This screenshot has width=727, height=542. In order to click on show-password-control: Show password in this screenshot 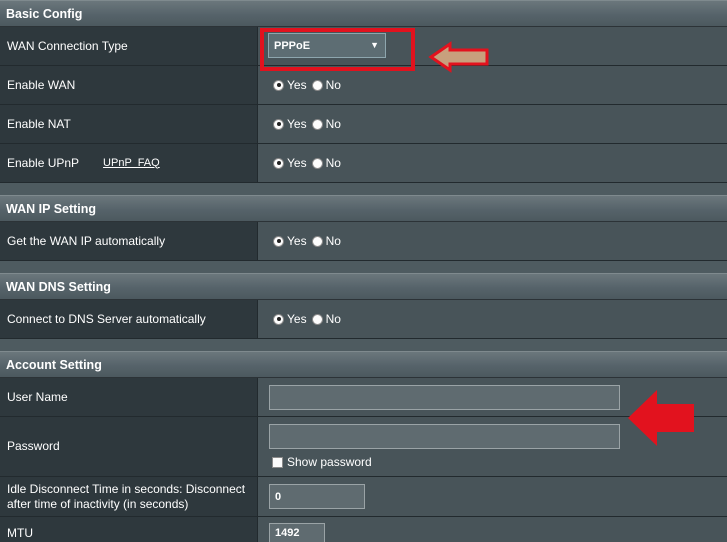, I will do `click(322, 462)`.